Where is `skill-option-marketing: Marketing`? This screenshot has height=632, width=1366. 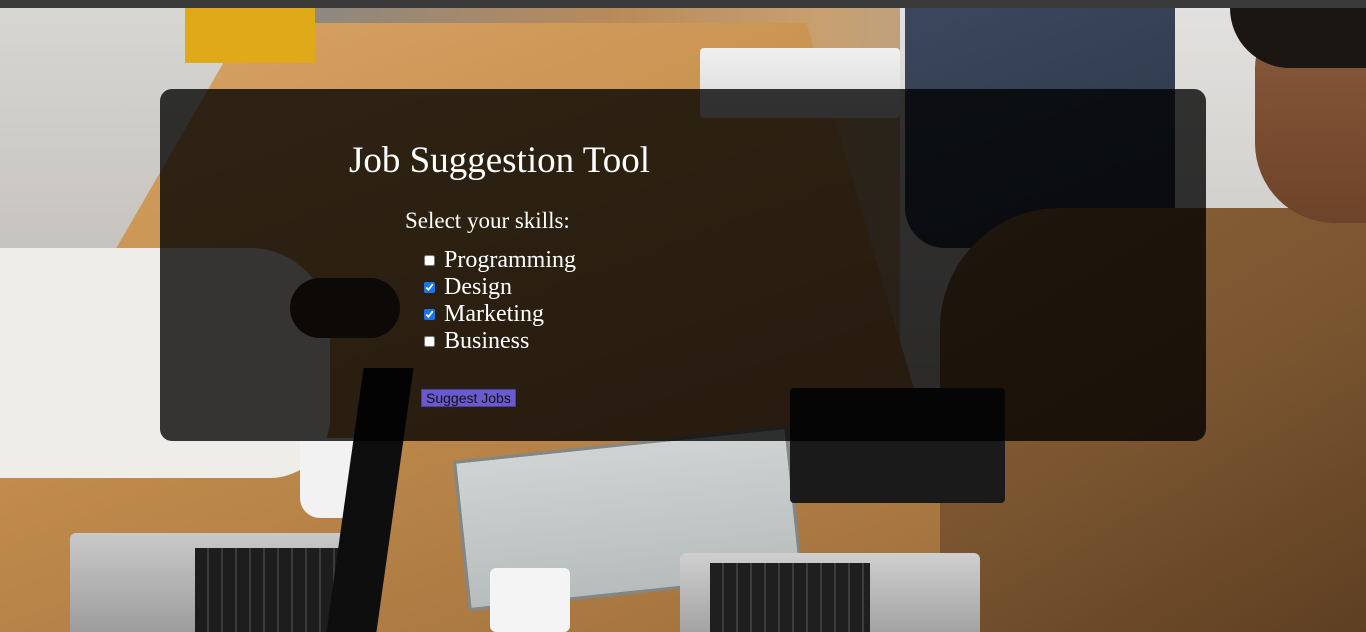 skill-option-marketing: Marketing is located at coordinates (499, 314).